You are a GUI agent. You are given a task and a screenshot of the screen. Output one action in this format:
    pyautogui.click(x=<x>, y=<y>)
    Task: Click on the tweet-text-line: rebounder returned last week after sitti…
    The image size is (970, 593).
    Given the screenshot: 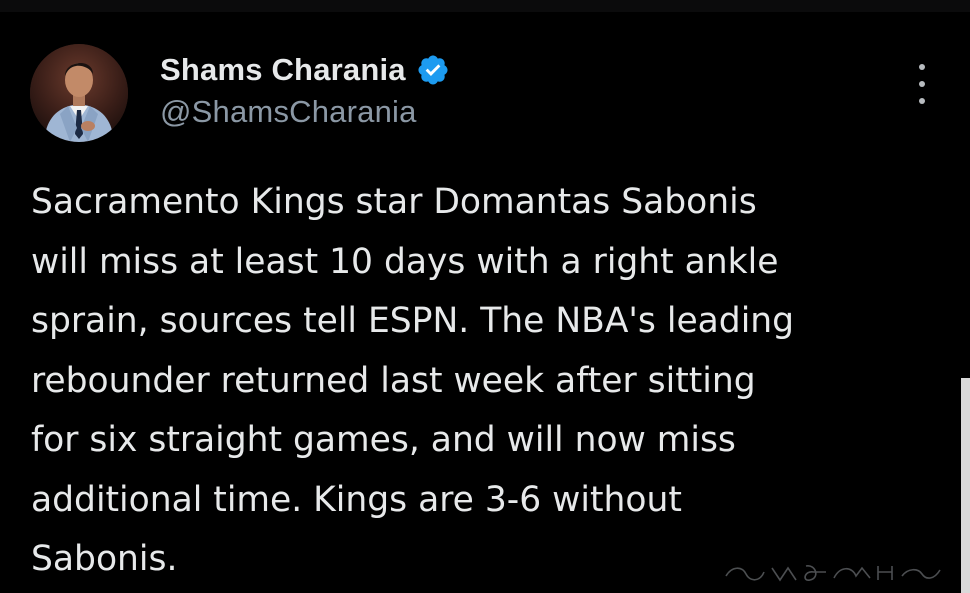 What is the action you would take?
    pyautogui.click(x=393, y=380)
    